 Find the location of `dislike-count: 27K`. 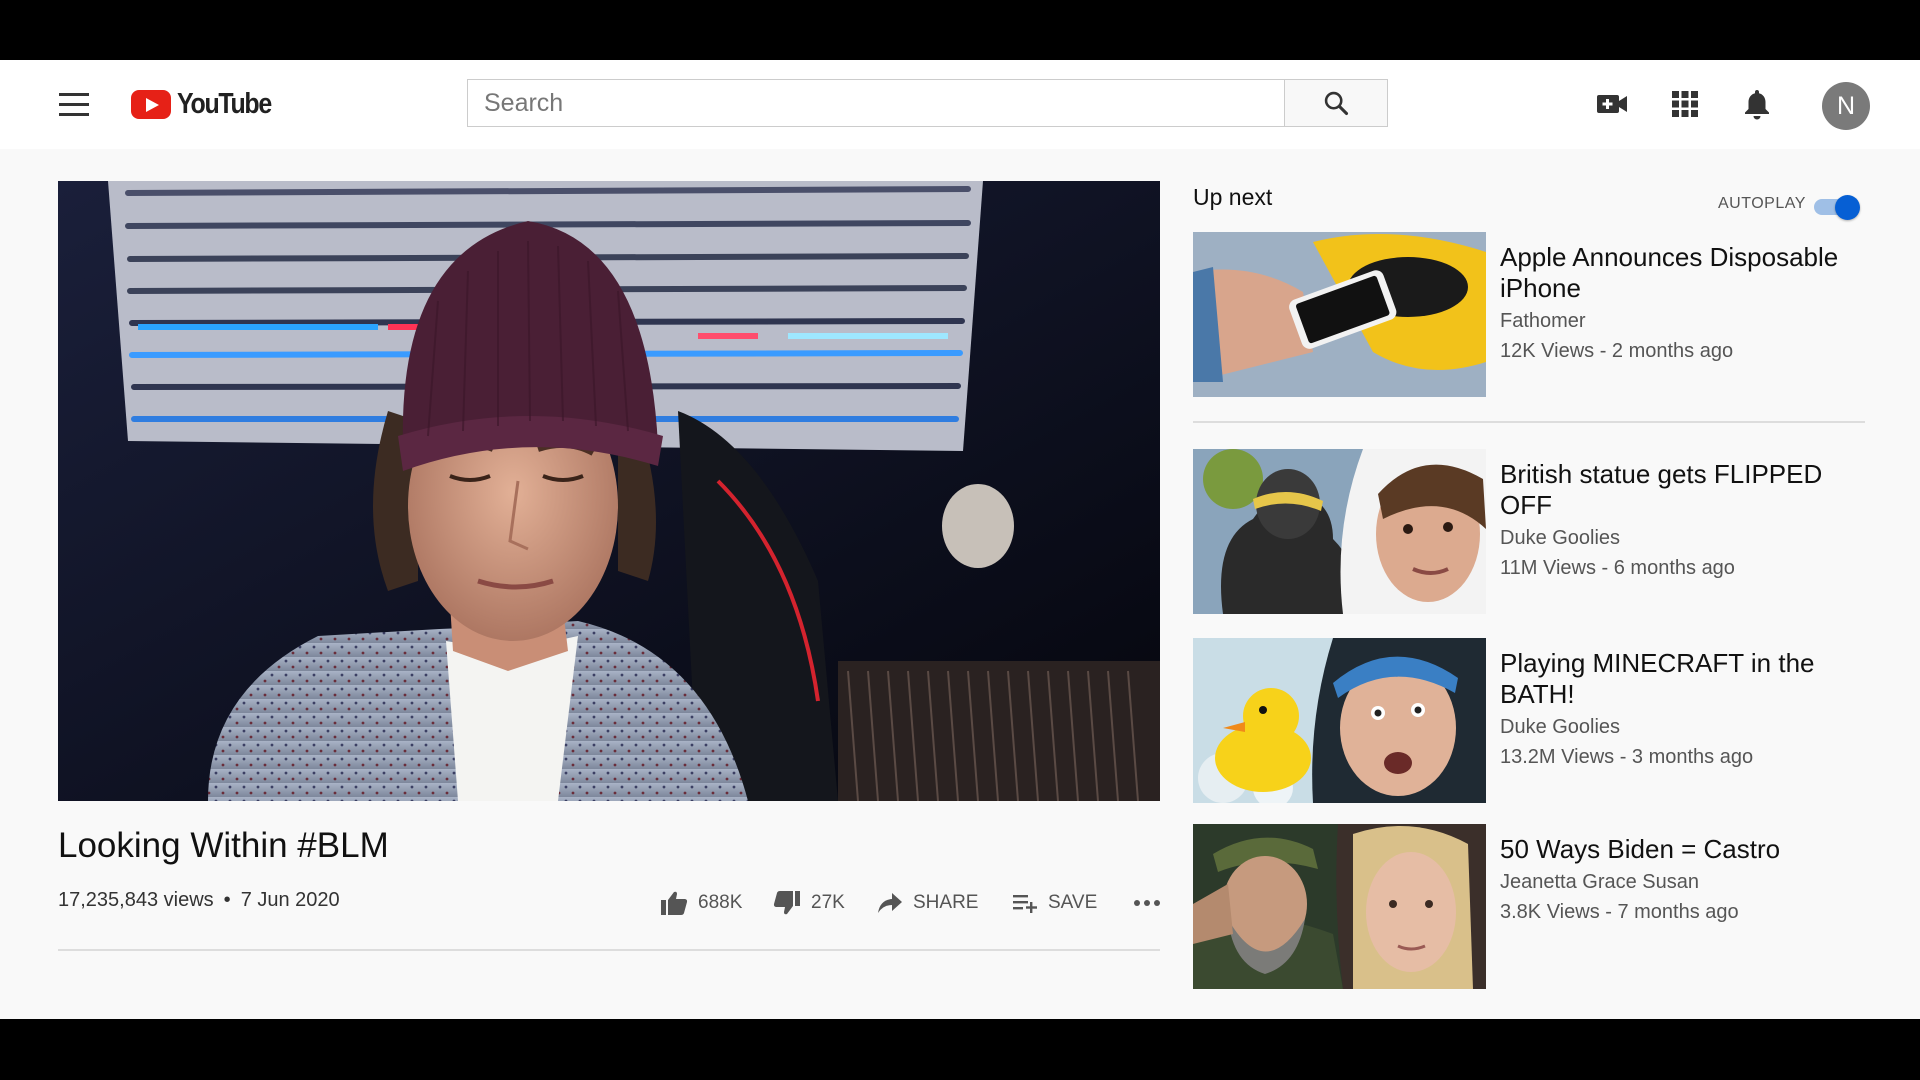

dislike-count: 27K is located at coordinates (828, 902).